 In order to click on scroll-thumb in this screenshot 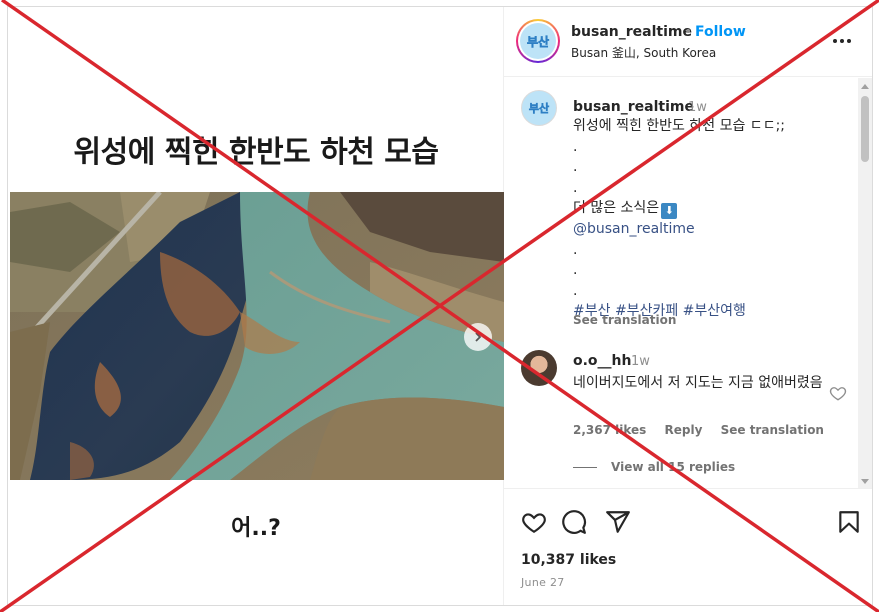, I will do `click(865, 129)`.